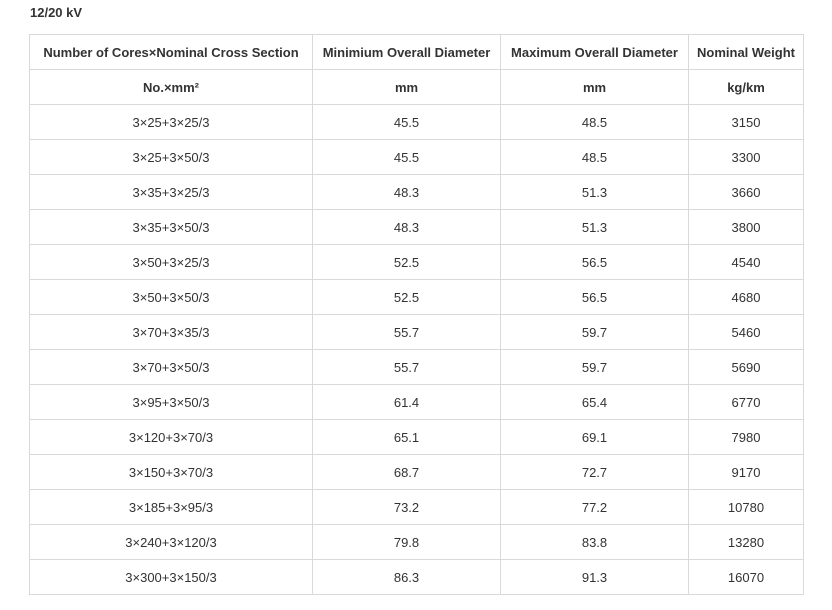 This screenshot has height=610, width=832. I want to click on table-cell-max-diameter: 69.1, so click(594, 437).